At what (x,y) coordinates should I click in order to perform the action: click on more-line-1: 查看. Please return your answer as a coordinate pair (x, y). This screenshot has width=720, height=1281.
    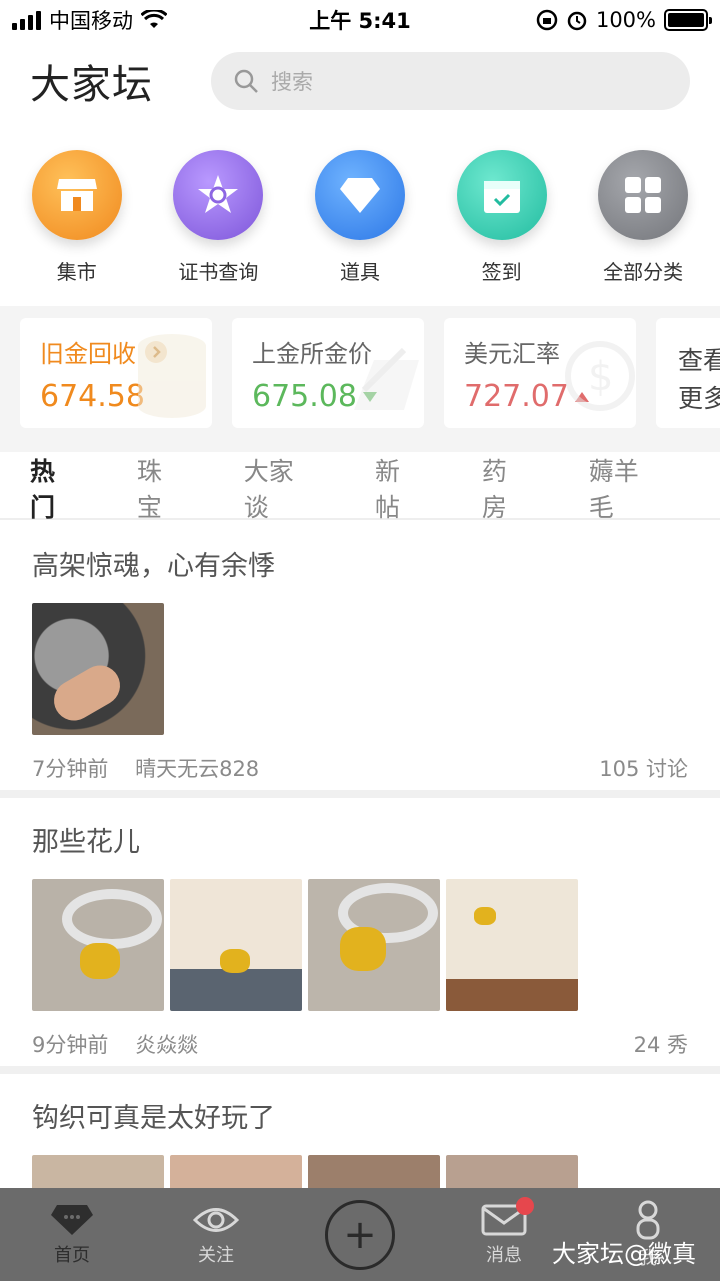
    Looking at the image, I should click on (699, 360).